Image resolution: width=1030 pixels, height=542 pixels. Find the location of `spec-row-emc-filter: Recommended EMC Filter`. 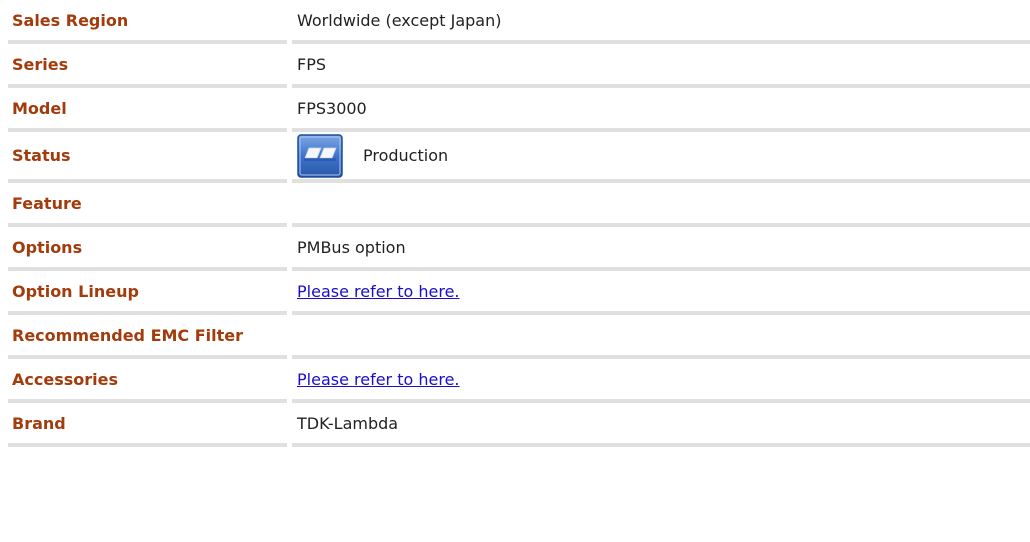

spec-row-emc-filter: Recommended EMC Filter is located at coordinates (515, 335).